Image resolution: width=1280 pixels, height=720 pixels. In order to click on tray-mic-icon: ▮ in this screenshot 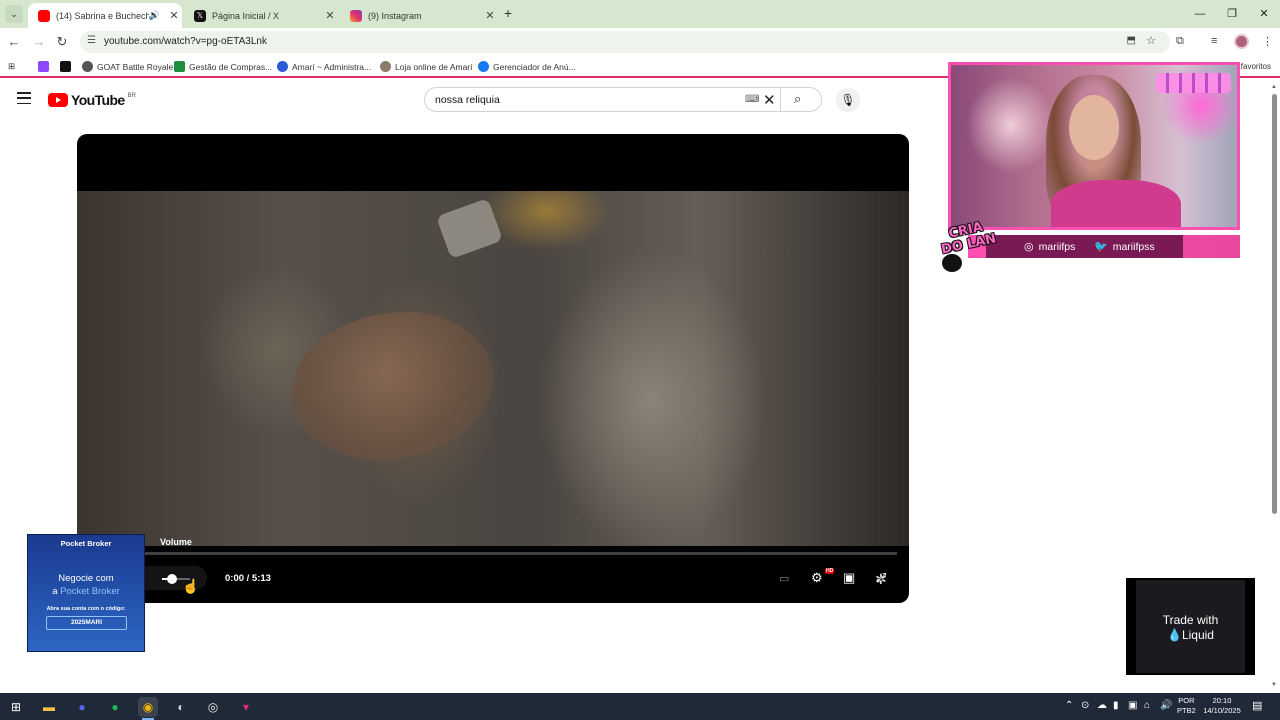, I will do `click(1116, 705)`.